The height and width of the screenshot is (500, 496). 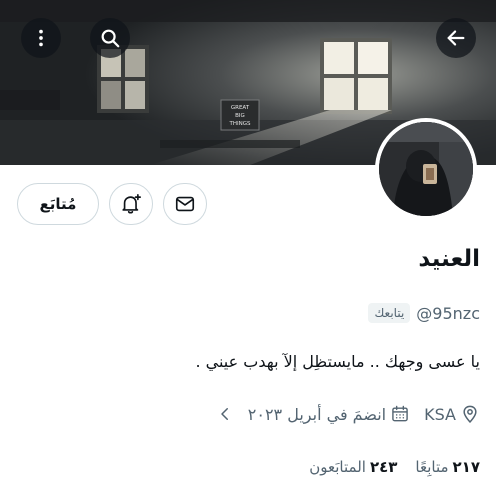 I want to click on notifications-button, so click(x=131, y=204).